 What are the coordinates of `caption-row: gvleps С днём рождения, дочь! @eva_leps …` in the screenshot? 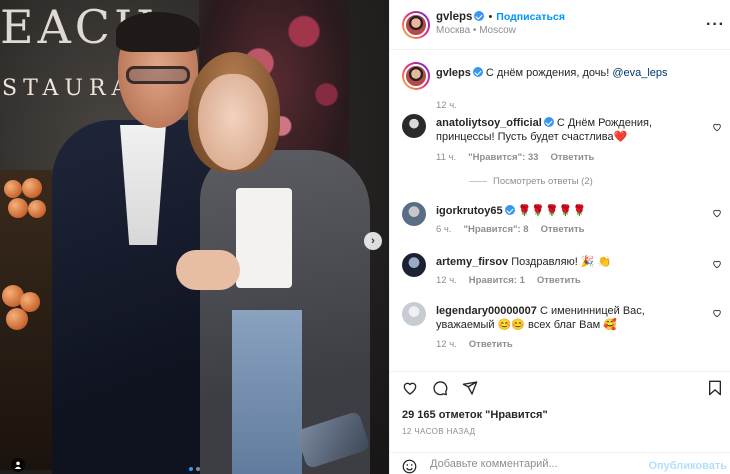 It's located at (563, 86).